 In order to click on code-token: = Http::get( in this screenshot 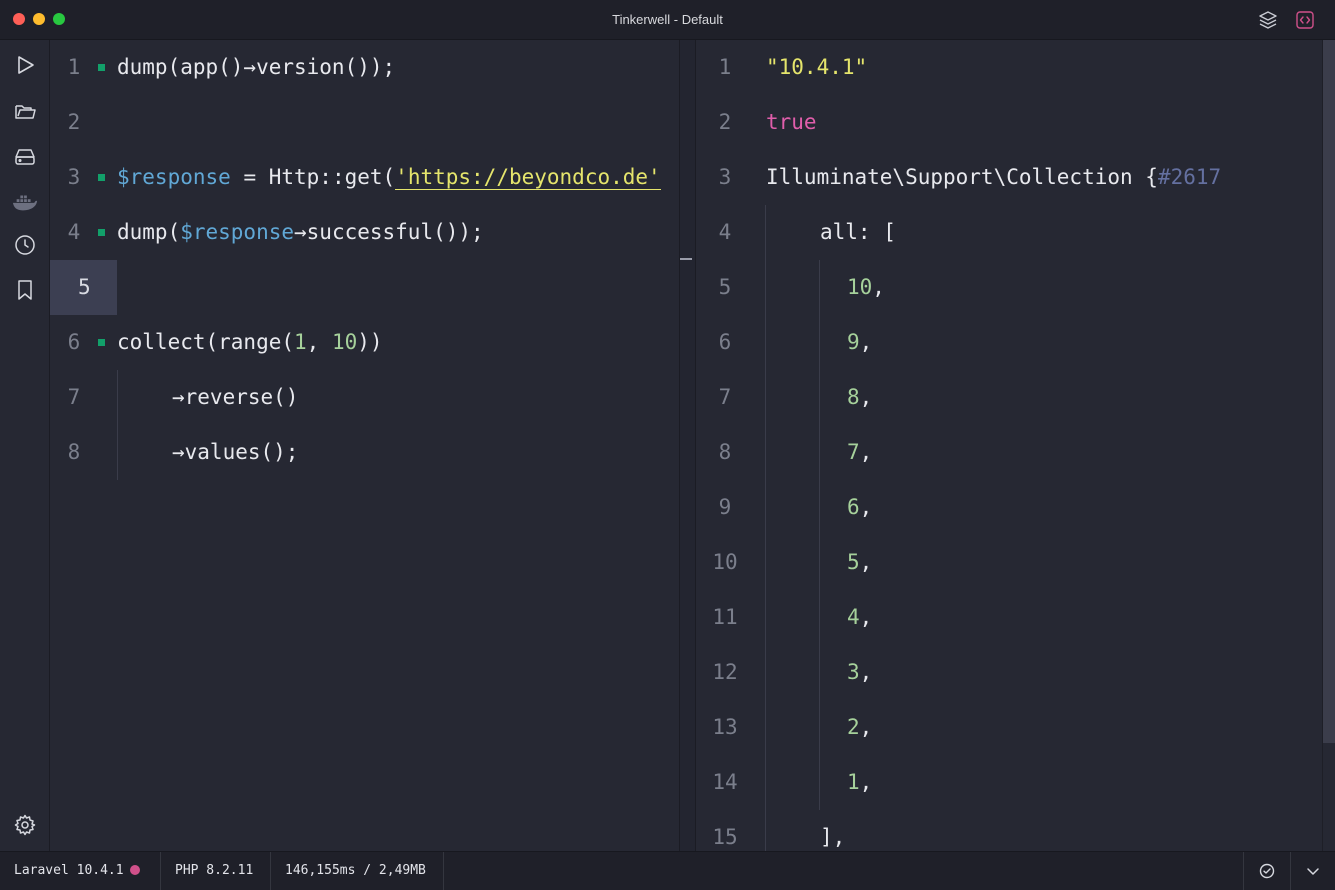, I will do `click(313, 177)`.